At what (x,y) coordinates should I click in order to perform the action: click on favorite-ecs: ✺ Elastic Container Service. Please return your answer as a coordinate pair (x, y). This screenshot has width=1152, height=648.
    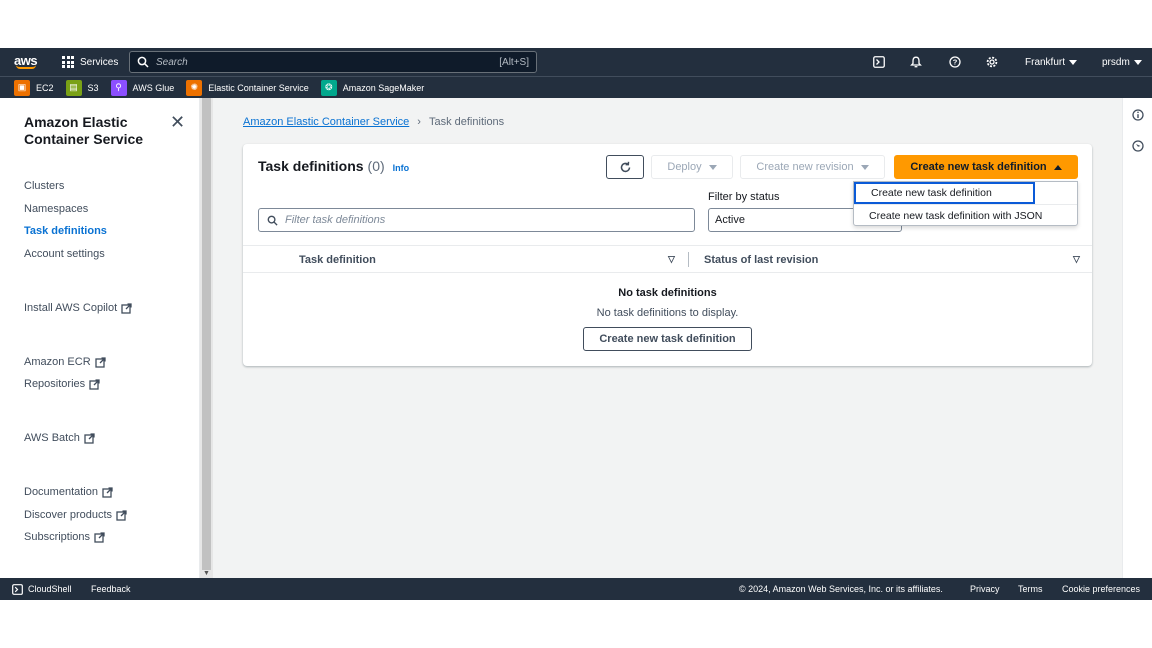
    Looking at the image, I should click on (247, 87).